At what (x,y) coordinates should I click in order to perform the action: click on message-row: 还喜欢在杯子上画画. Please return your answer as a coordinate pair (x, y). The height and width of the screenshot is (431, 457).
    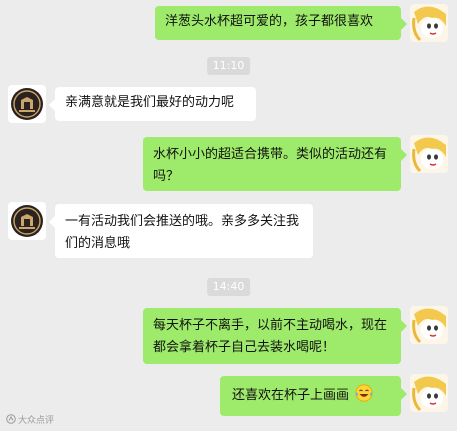
    Looking at the image, I should click on (228, 396).